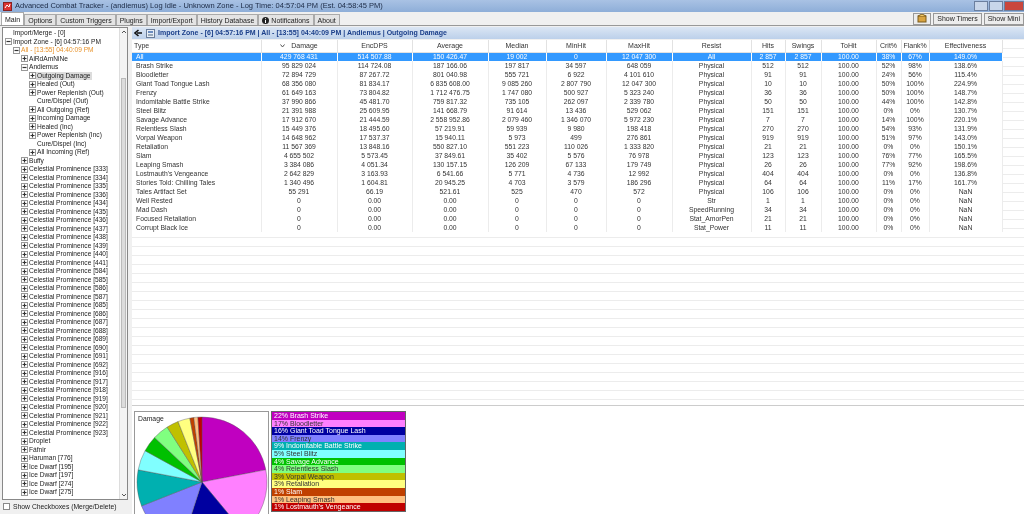 The width and height of the screenshot is (1024, 514). I want to click on package-button, so click(922, 18).